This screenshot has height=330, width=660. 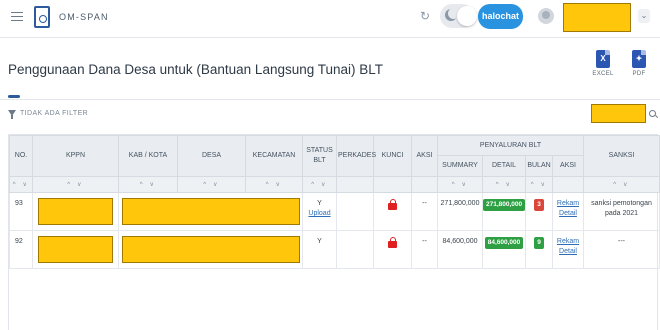 I want to click on cell-sanksi: ---, so click(x=621, y=249).